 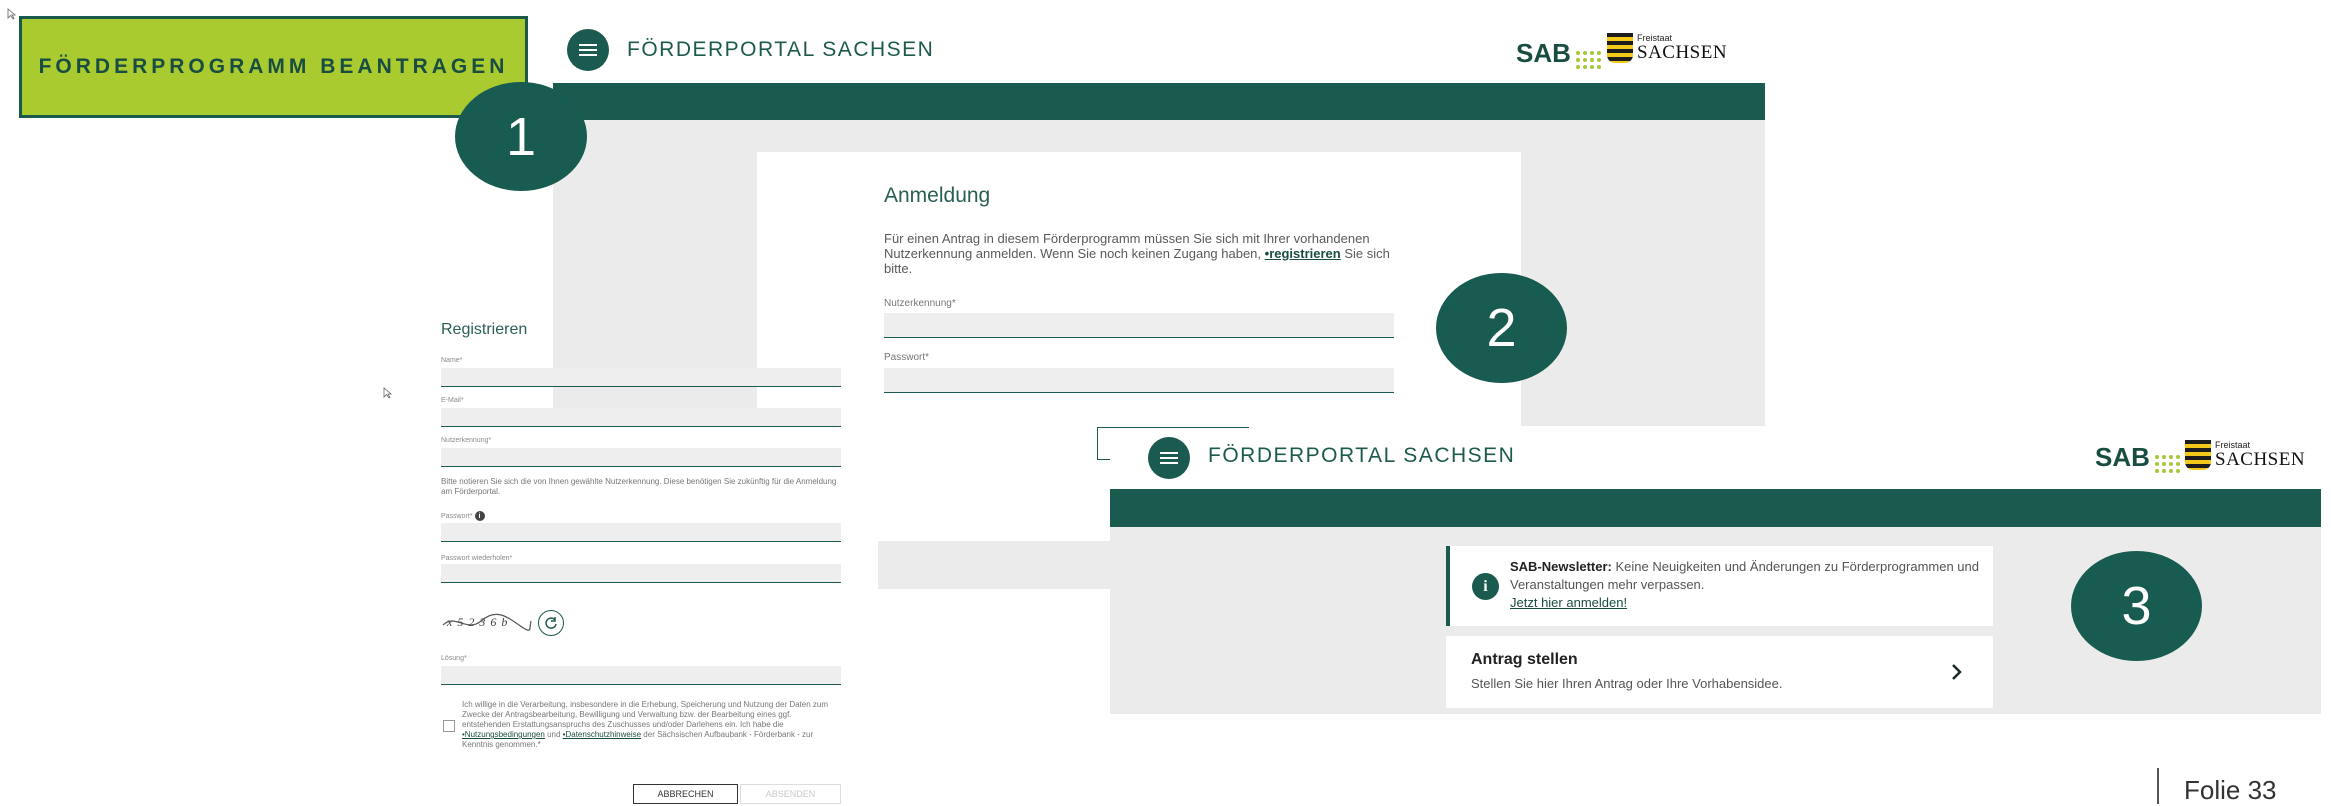 I want to click on solution-label: Lösung*, so click(x=454, y=658).